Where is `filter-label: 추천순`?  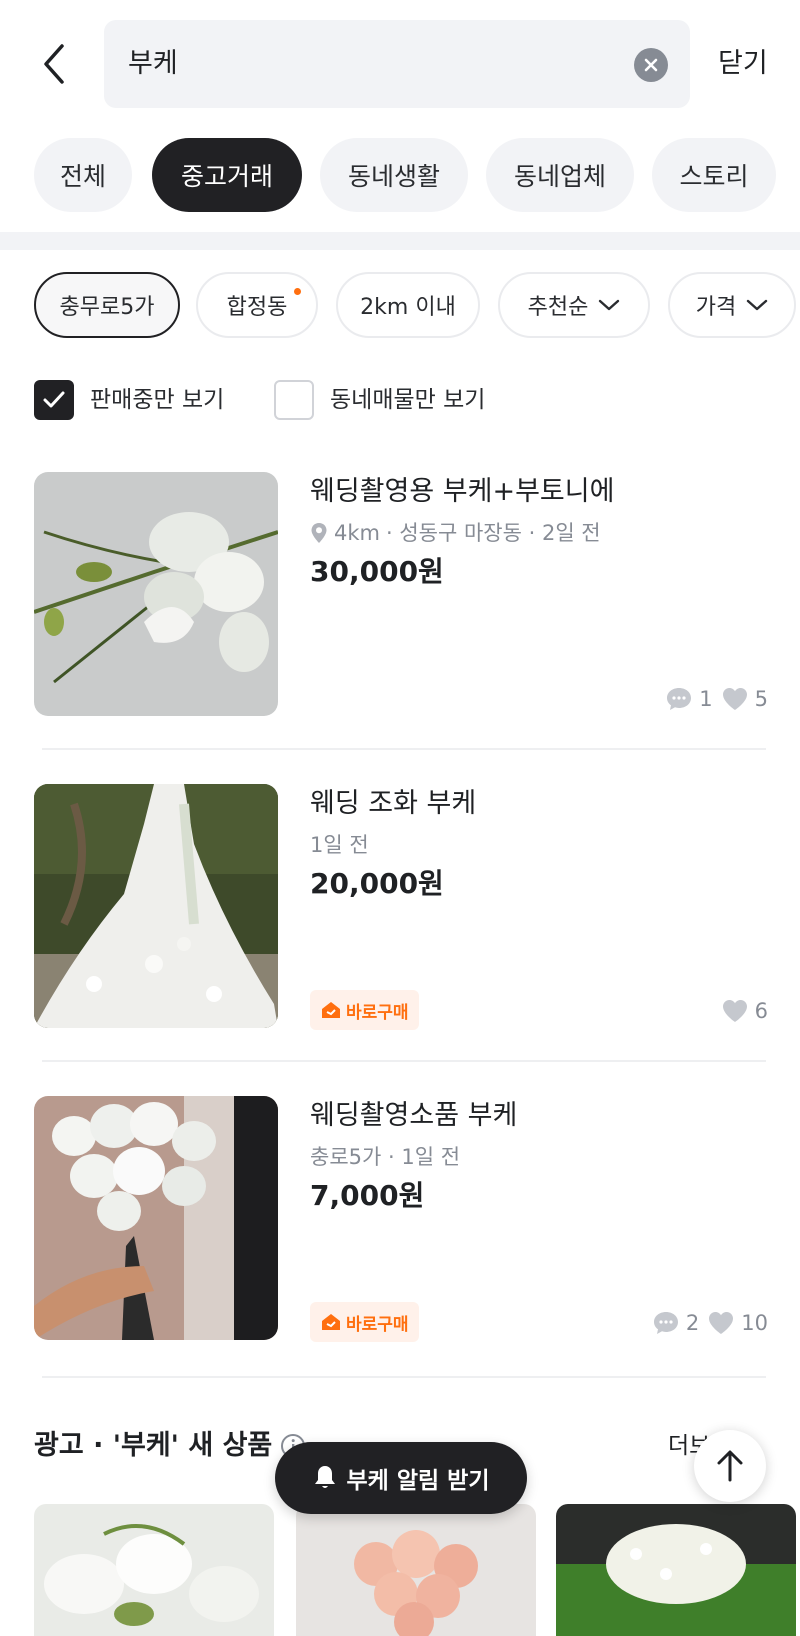
filter-label: 추천순 is located at coordinates (558, 307).